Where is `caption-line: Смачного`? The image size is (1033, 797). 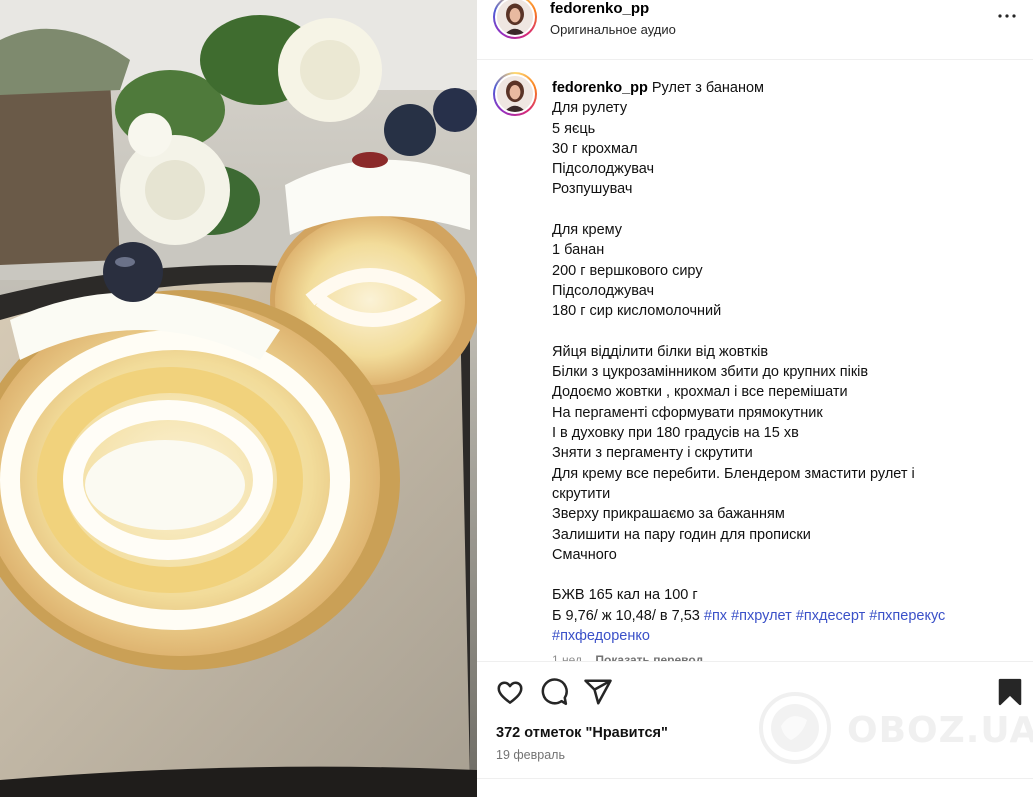 caption-line: Смачного is located at coordinates (584, 554).